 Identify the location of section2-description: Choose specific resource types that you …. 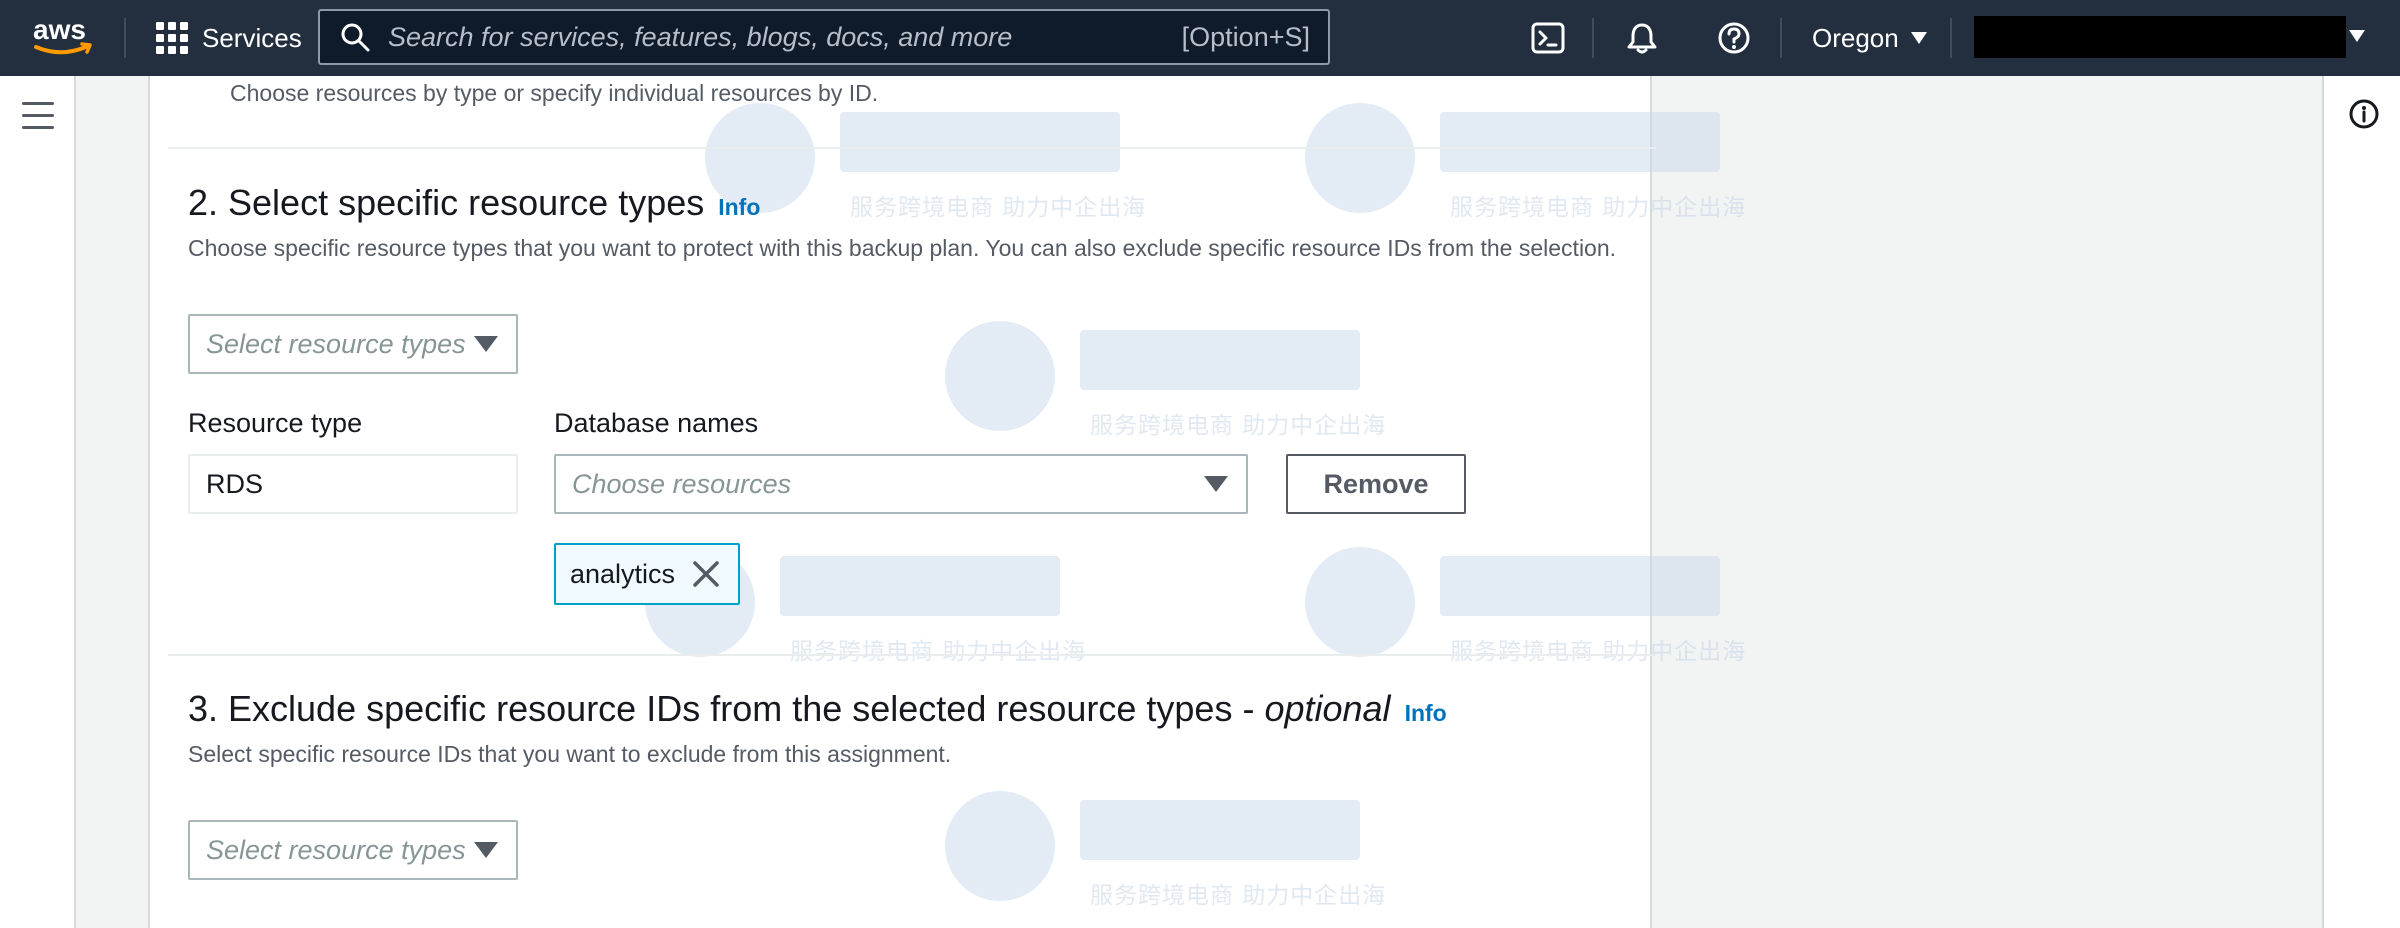
(902, 248).